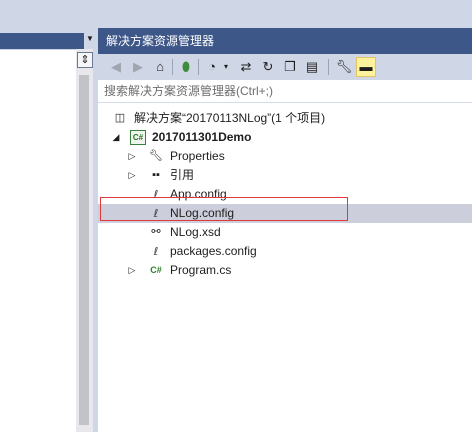 The image size is (472, 433). What do you see at coordinates (202, 137) in the screenshot?
I see `project-label: 2017011301Demo` at bounding box center [202, 137].